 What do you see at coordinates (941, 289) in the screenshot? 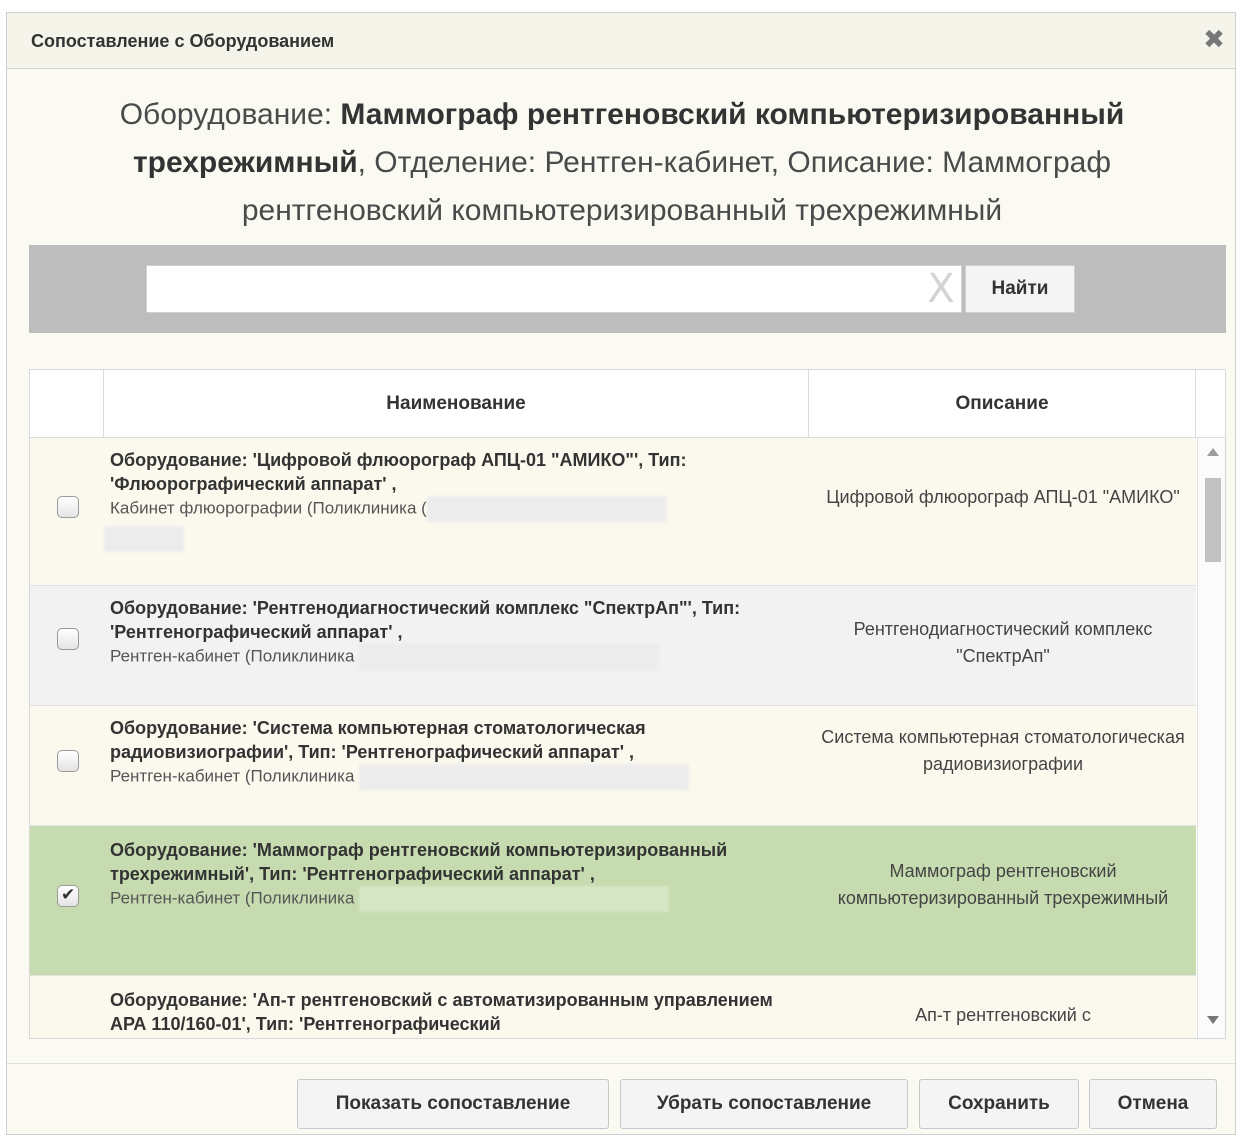
I see `clear-search-icon: X` at bounding box center [941, 289].